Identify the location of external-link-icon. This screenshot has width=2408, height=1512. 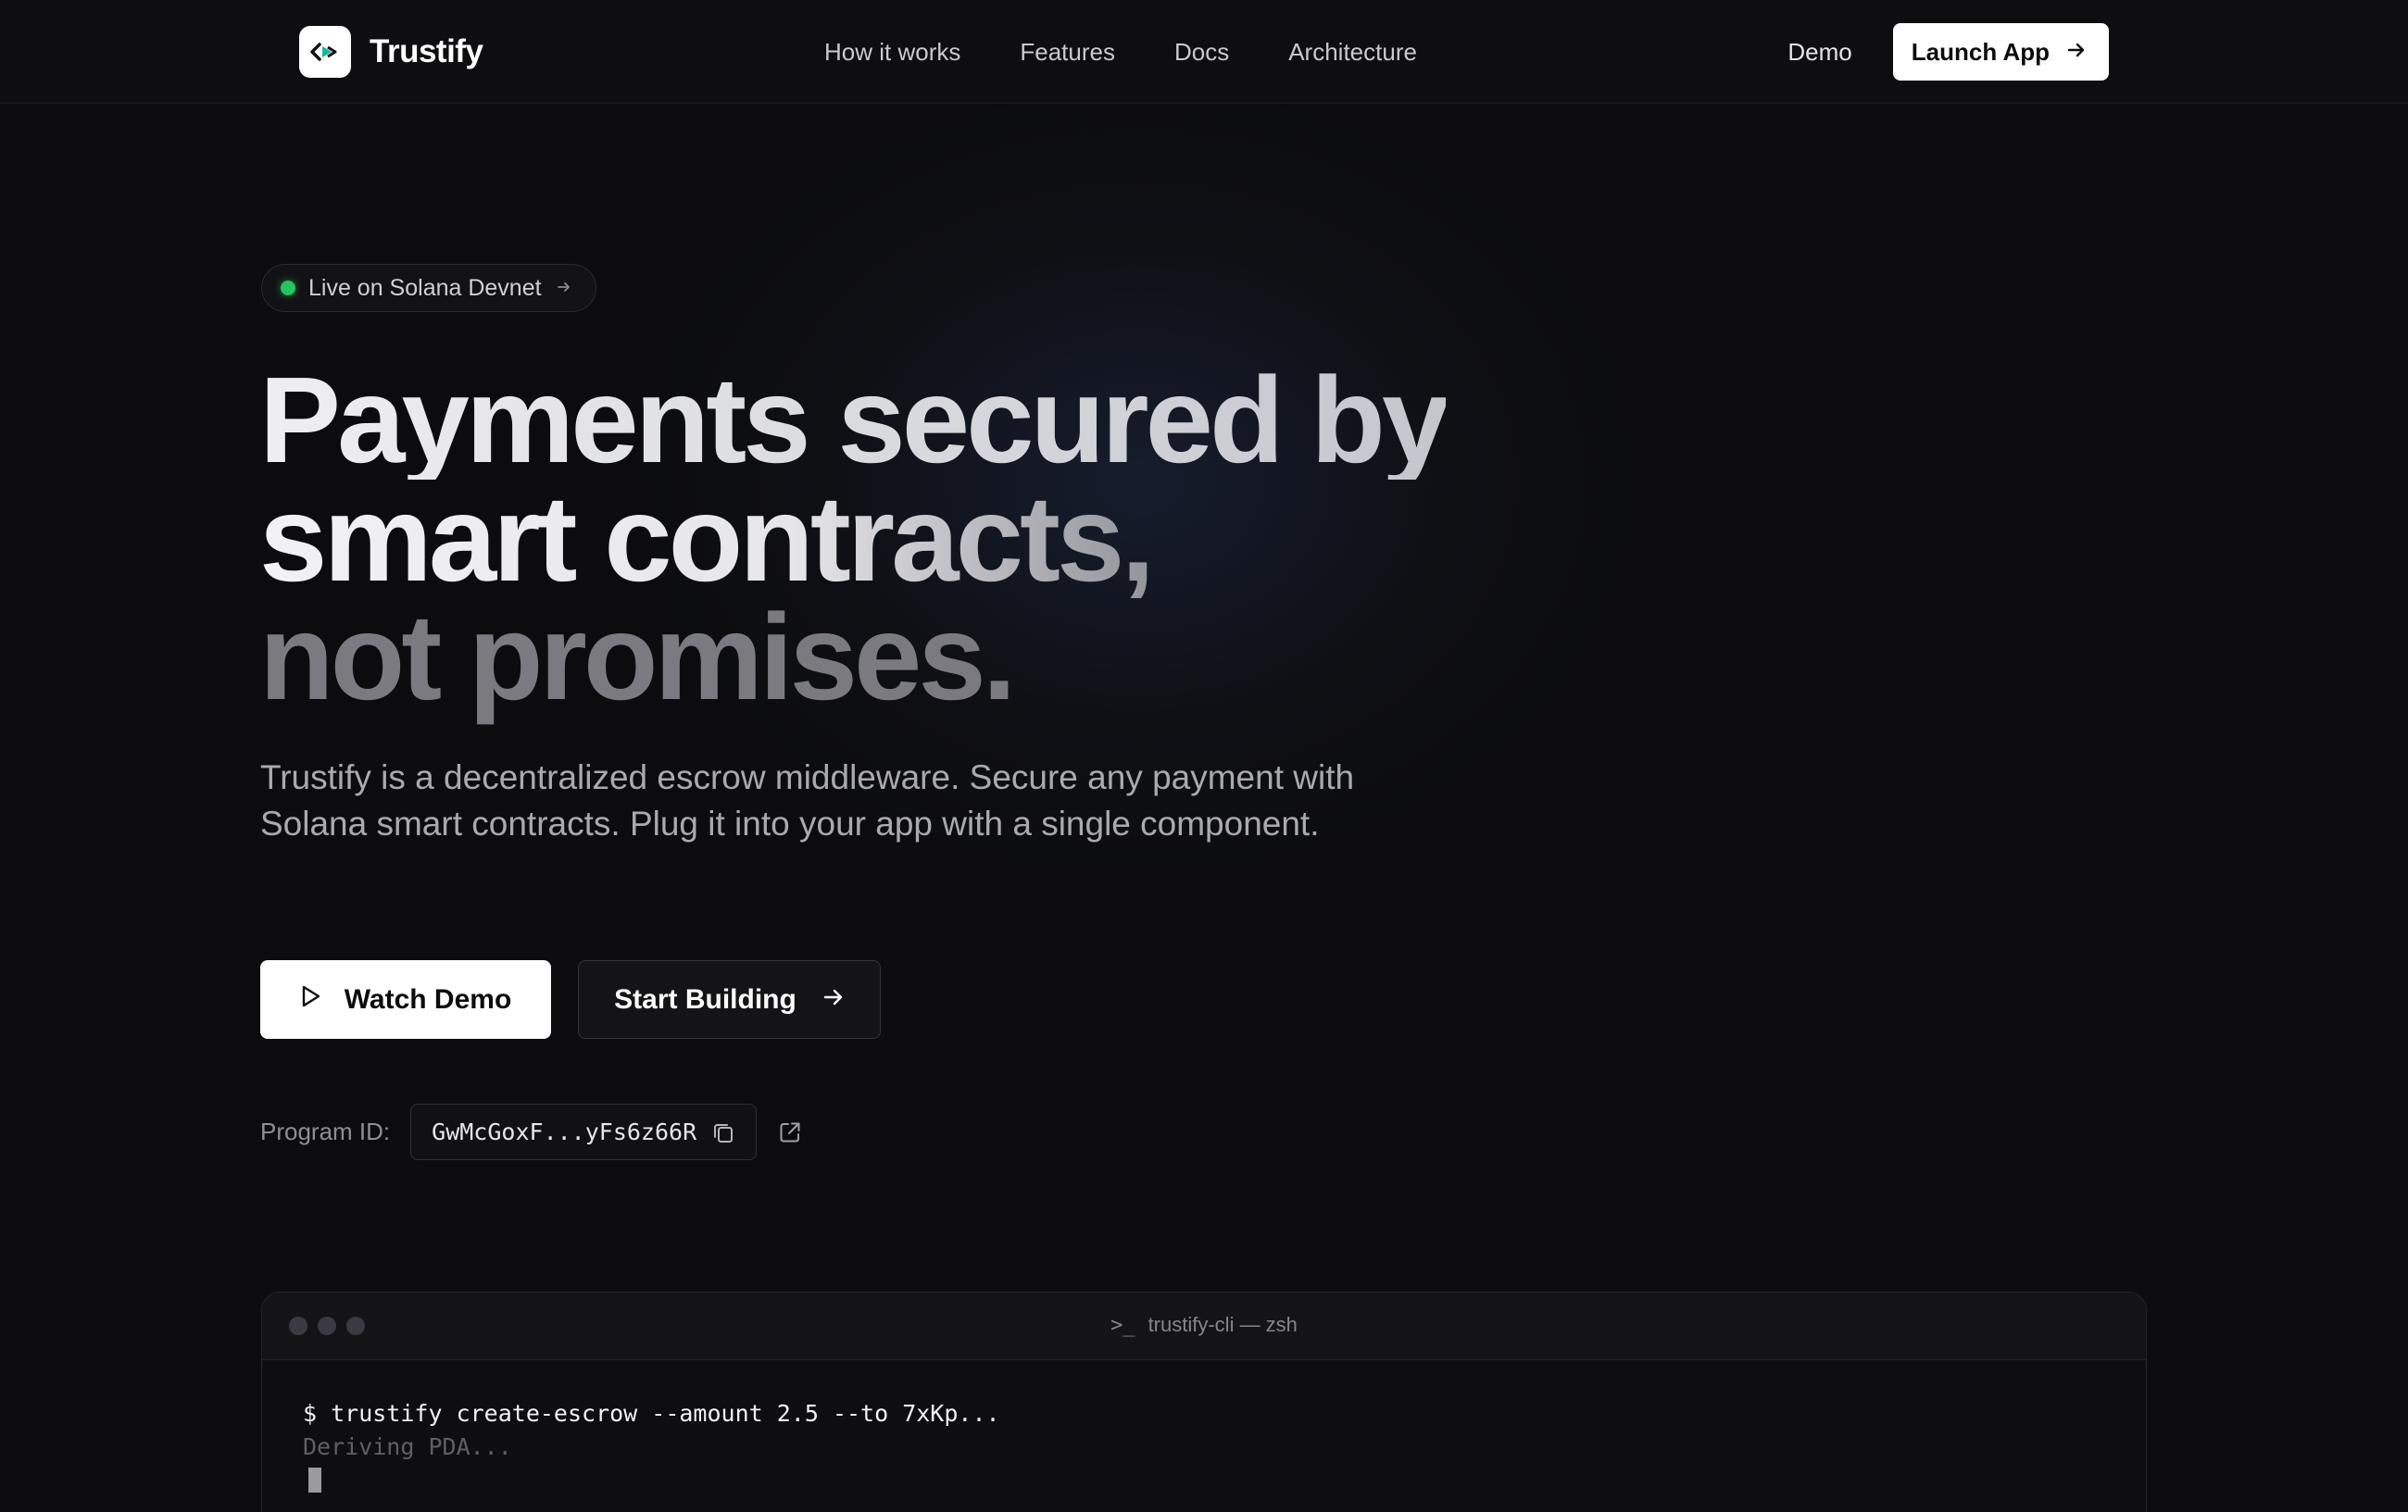
(790, 1132).